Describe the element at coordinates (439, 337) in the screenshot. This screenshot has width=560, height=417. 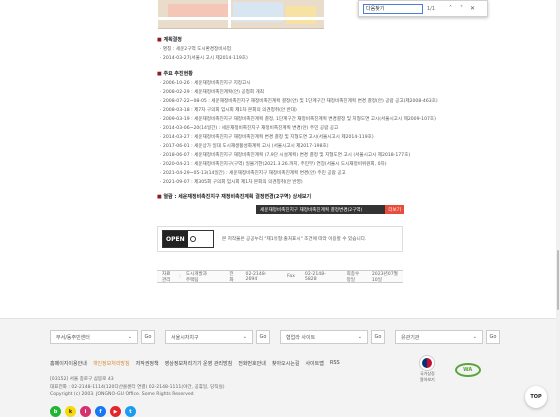
I see `related-select: 유관기관 ⌄` at that location.